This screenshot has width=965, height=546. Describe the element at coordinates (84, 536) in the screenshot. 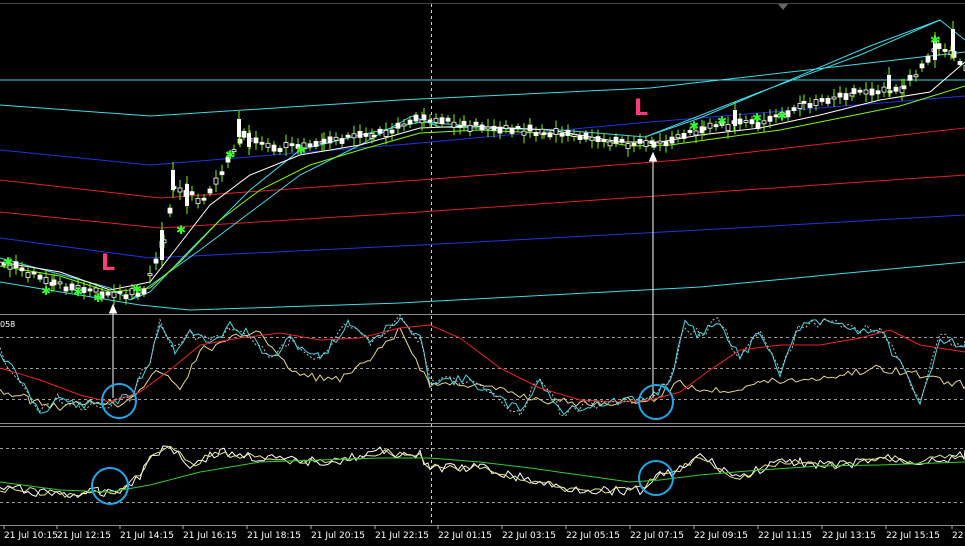

I see `x-axis-tick-label: 21 Jul 12:15` at that location.